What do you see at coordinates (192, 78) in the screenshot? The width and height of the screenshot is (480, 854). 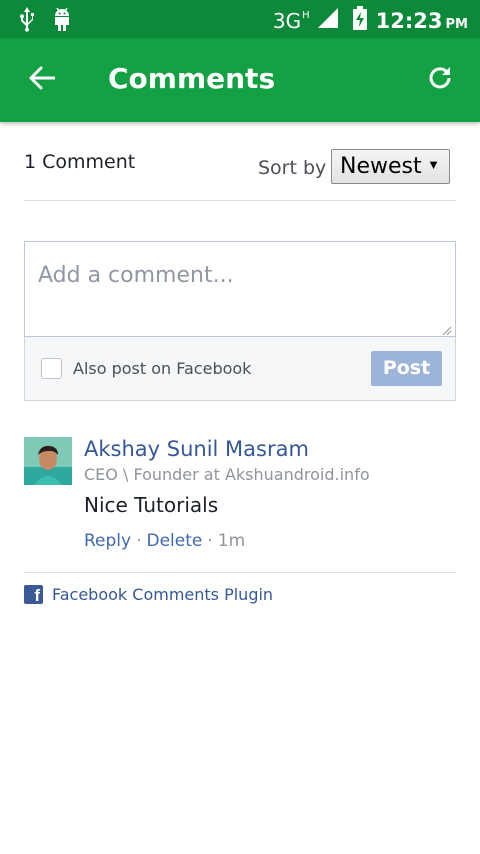 I see `page-title: Comments` at bounding box center [192, 78].